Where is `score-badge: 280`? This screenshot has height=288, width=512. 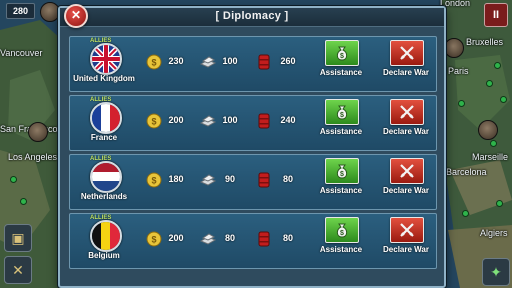
score-badge: 280 is located at coordinates (21, 11).